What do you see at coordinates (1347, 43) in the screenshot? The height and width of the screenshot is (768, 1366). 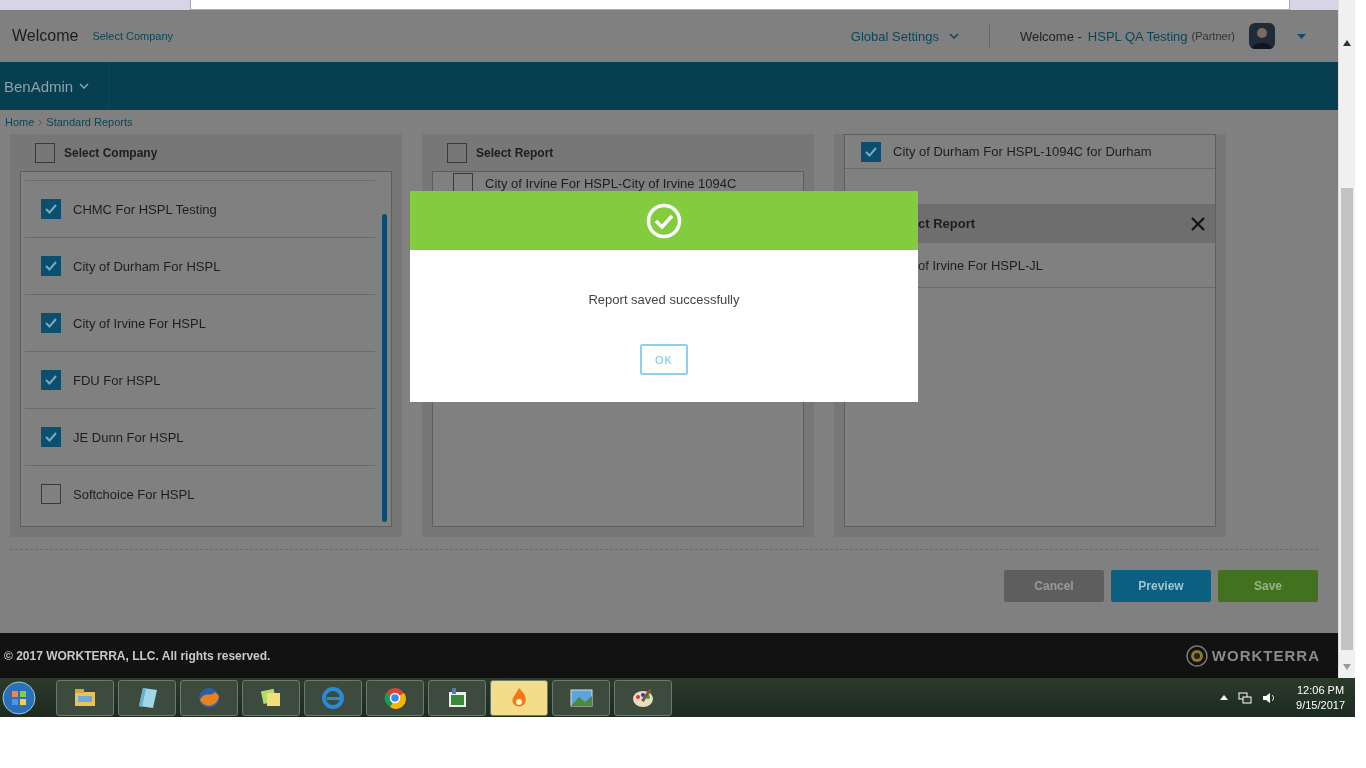 I see `scroll-up-icon` at bounding box center [1347, 43].